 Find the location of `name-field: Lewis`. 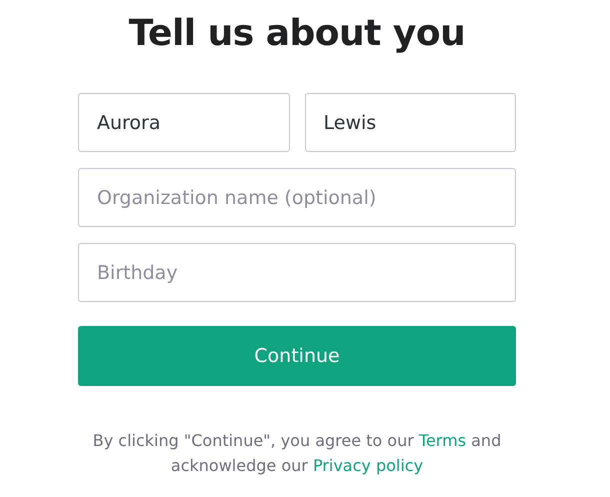

name-field: Lewis is located at coordinates (410, 122).